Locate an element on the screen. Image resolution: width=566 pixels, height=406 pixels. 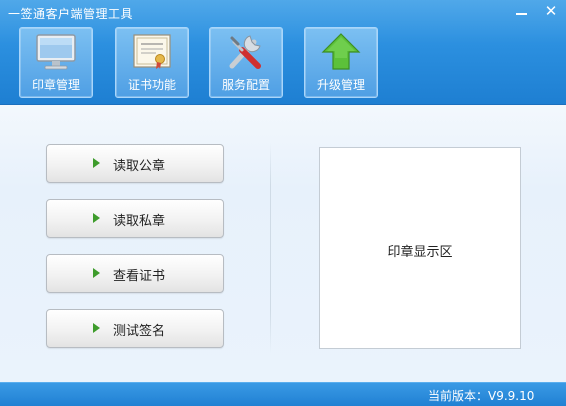
button-label: 读取私章 is located at coordinates (139, 221).